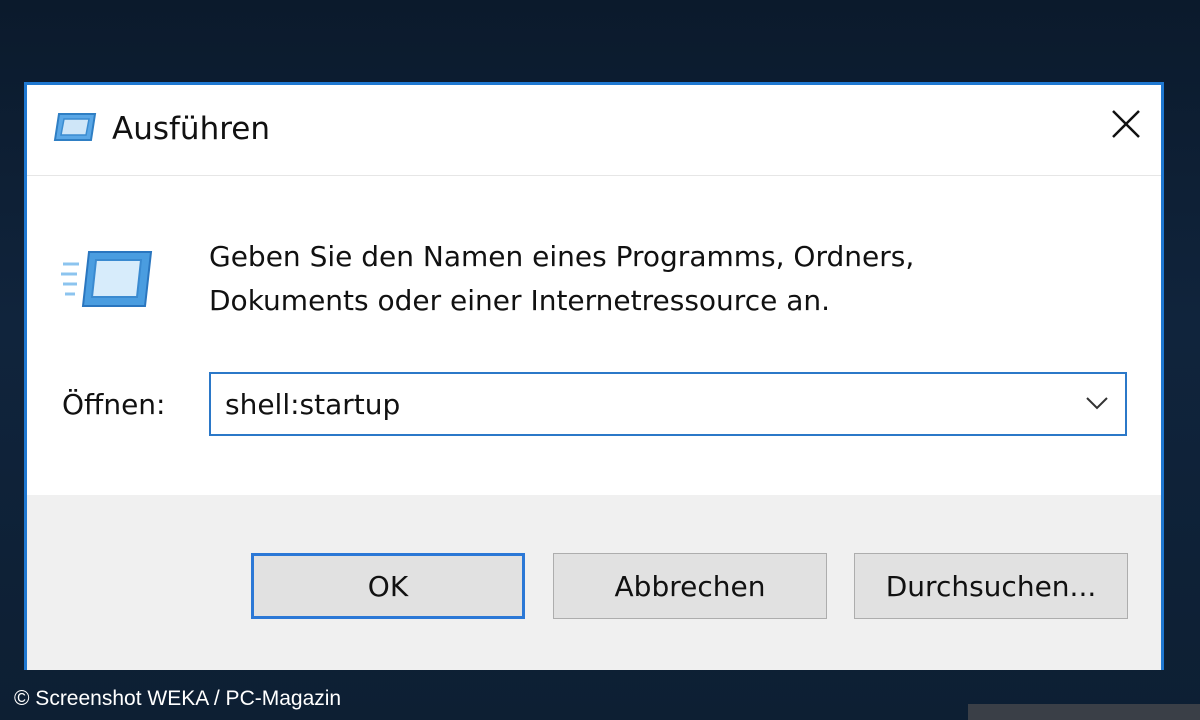 This screenshot has width=1200, height=720. I want to click on ok-button: OK, so click(388, 586).